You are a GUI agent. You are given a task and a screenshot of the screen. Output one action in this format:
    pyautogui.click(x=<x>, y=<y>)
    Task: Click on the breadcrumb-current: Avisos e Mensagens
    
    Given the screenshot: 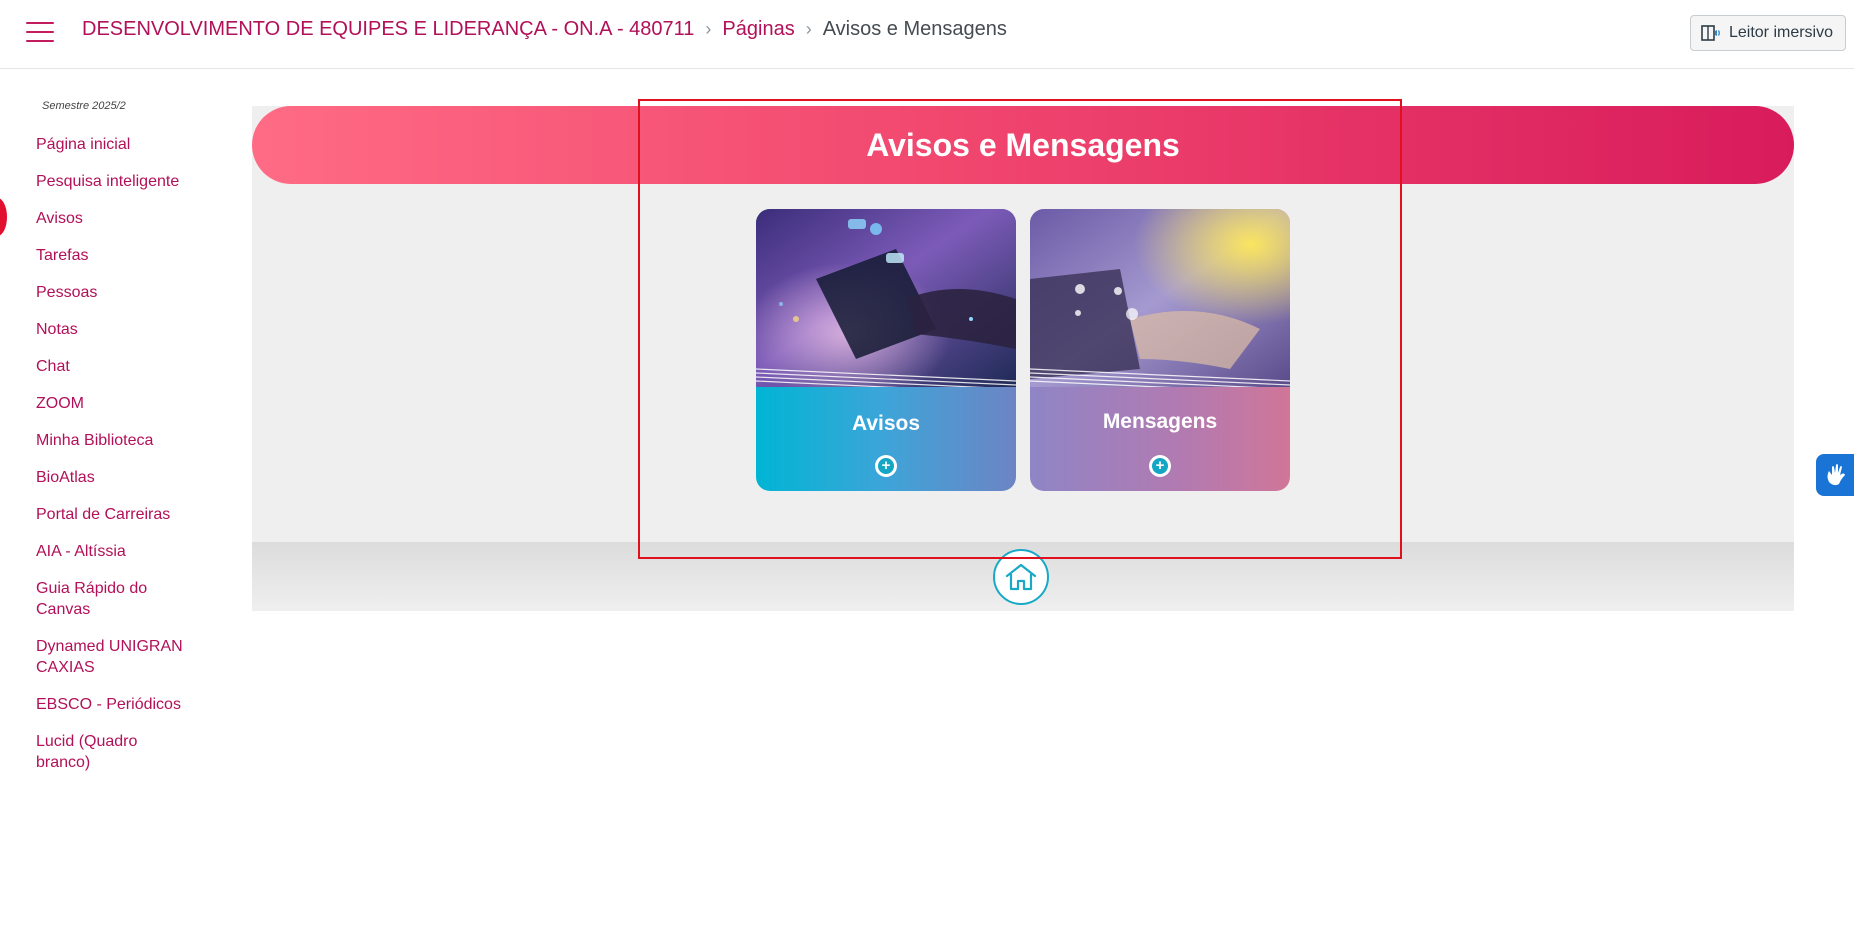 What is the action you would take?
    pyautogui.click(x=914, y=29)
    